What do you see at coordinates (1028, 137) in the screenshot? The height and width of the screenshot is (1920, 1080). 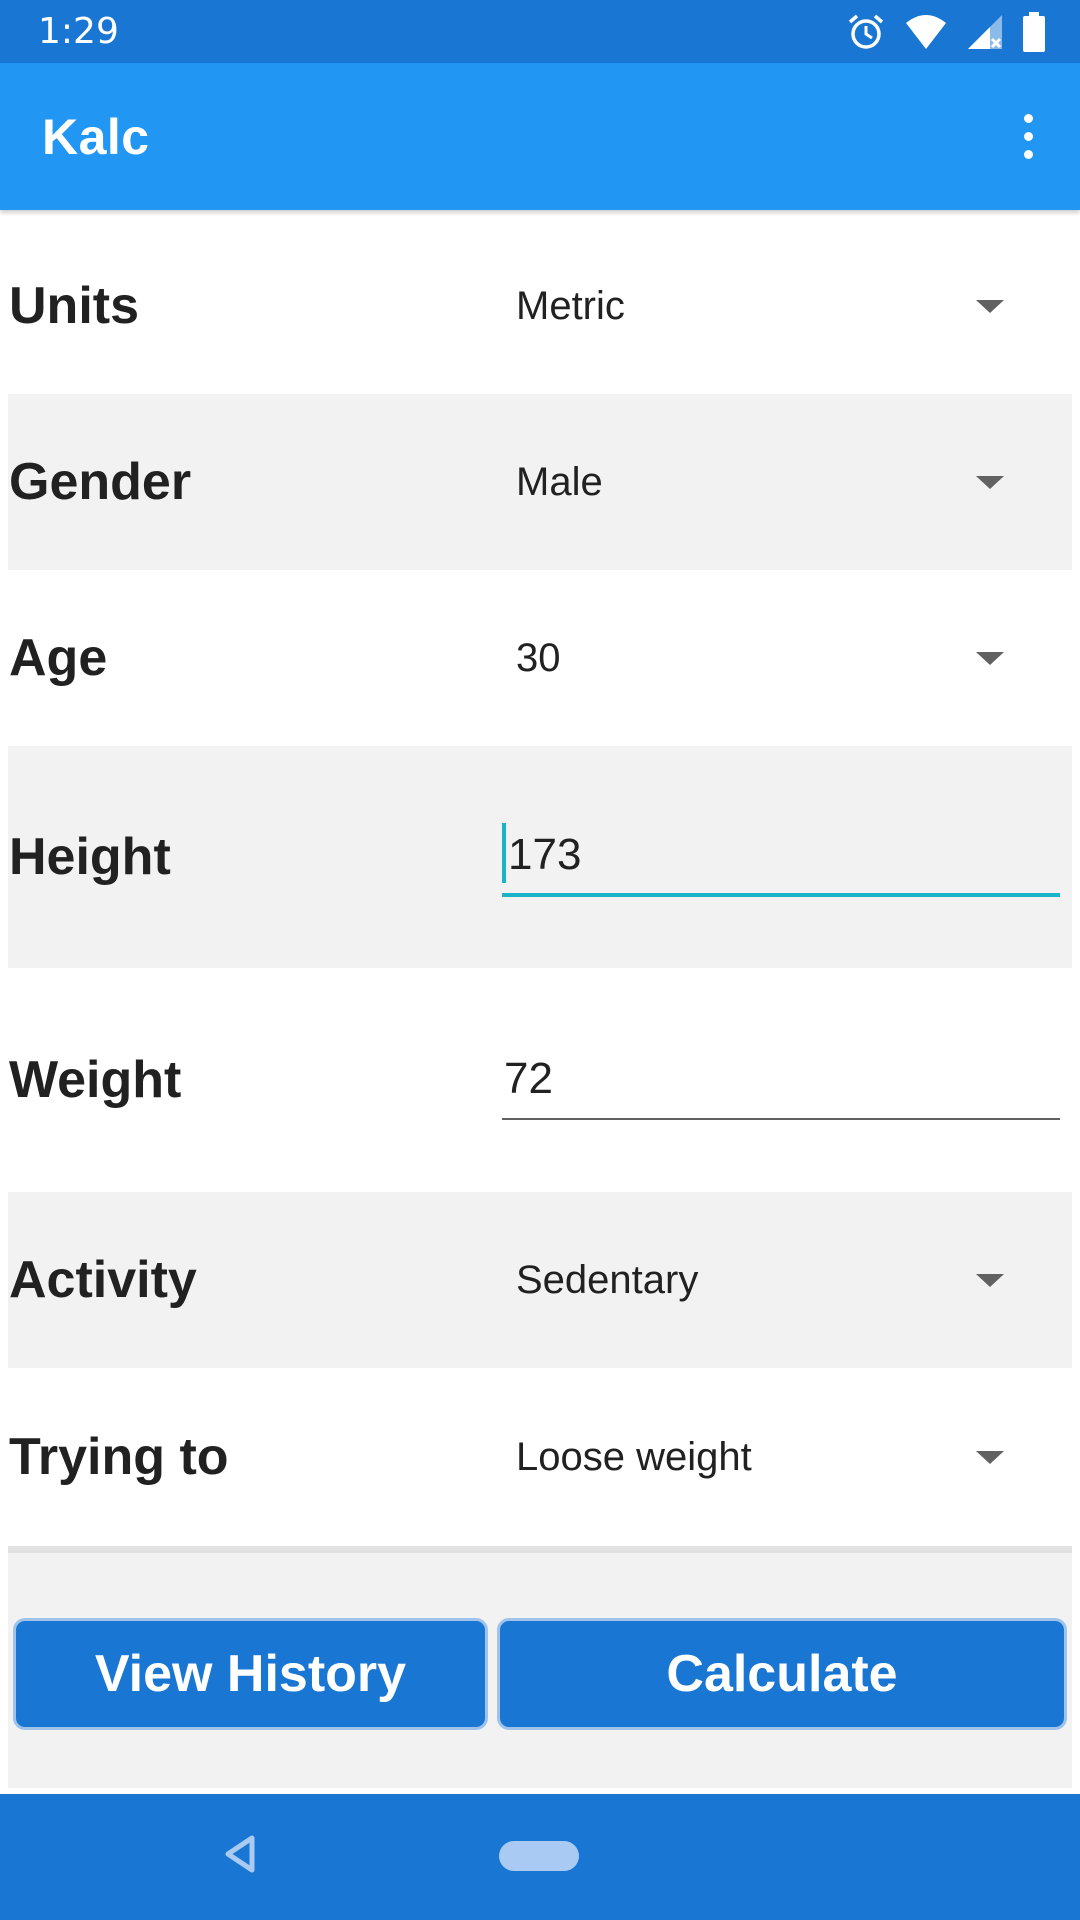 I see `more-vert-icon` at bounding box center [1028, 137].